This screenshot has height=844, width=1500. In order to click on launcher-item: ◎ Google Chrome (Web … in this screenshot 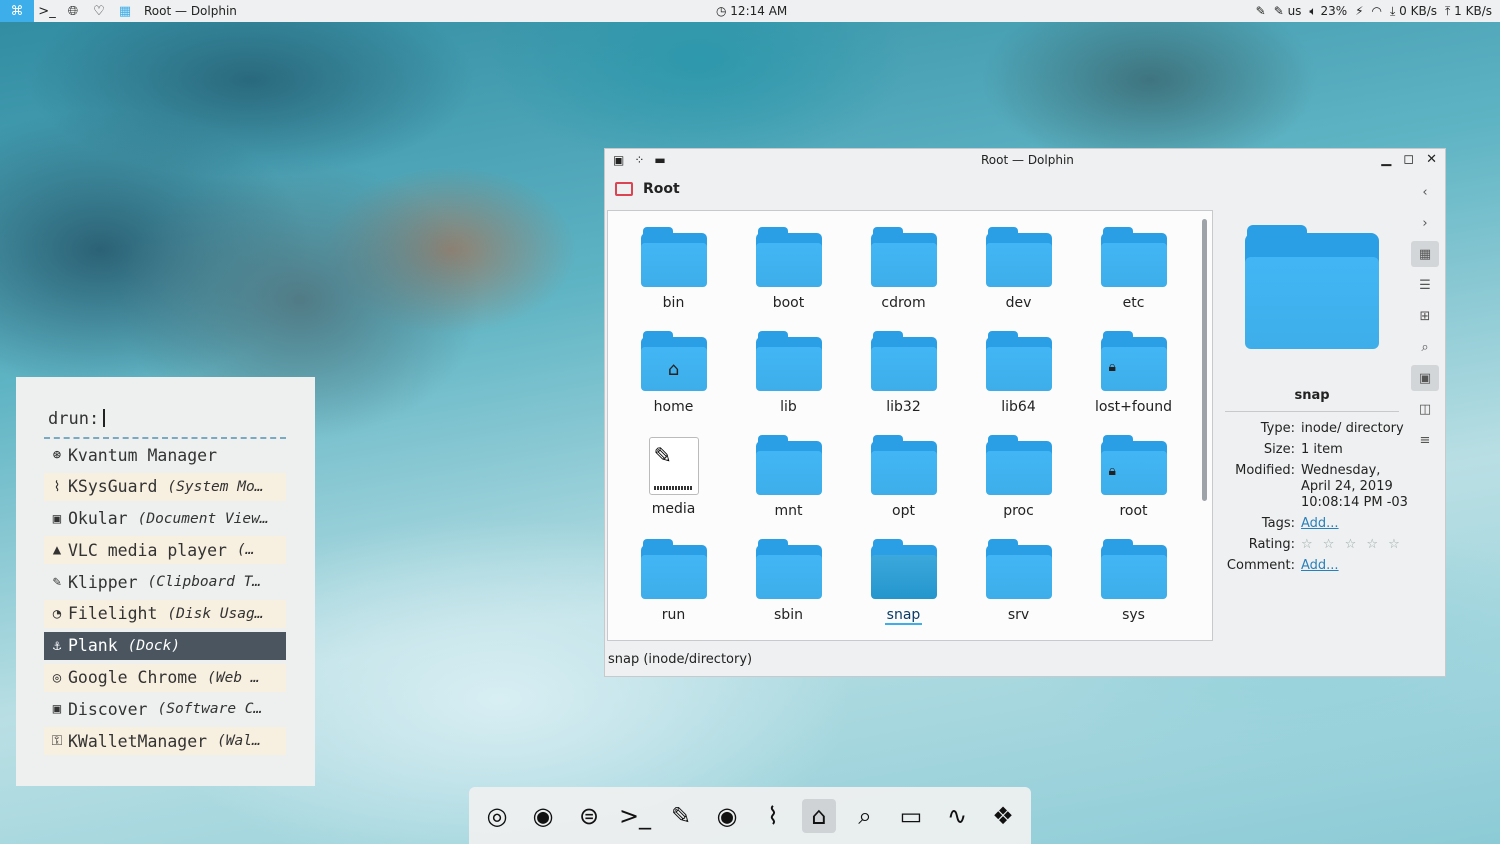, I will do `click(165, 677)`.